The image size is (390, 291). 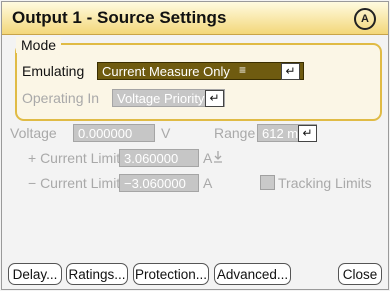 I want to click on plus-current-limit-input: 3.060000, so click(x=159, y=158).